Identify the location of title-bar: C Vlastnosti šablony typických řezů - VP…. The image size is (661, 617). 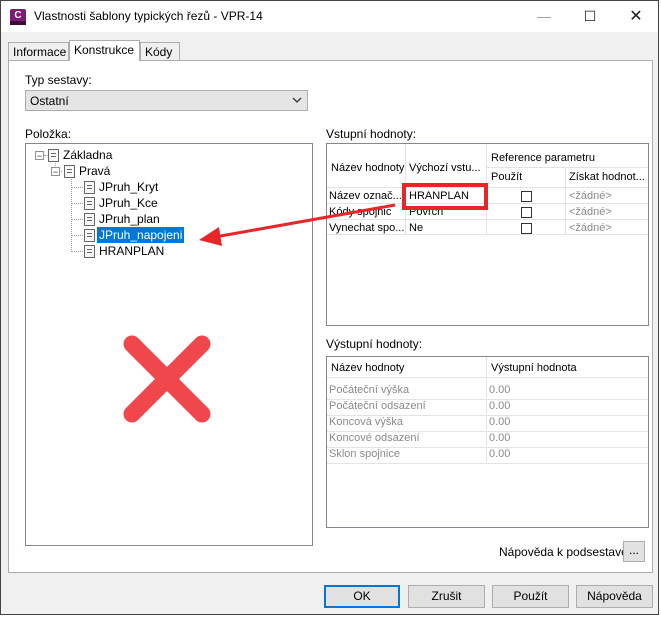
(329, 16).